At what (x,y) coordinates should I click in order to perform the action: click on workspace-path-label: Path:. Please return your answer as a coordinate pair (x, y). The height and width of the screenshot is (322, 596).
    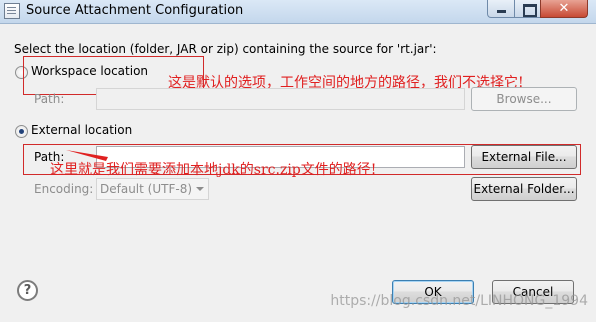
    Looking at the image, I should click on (49, 99).